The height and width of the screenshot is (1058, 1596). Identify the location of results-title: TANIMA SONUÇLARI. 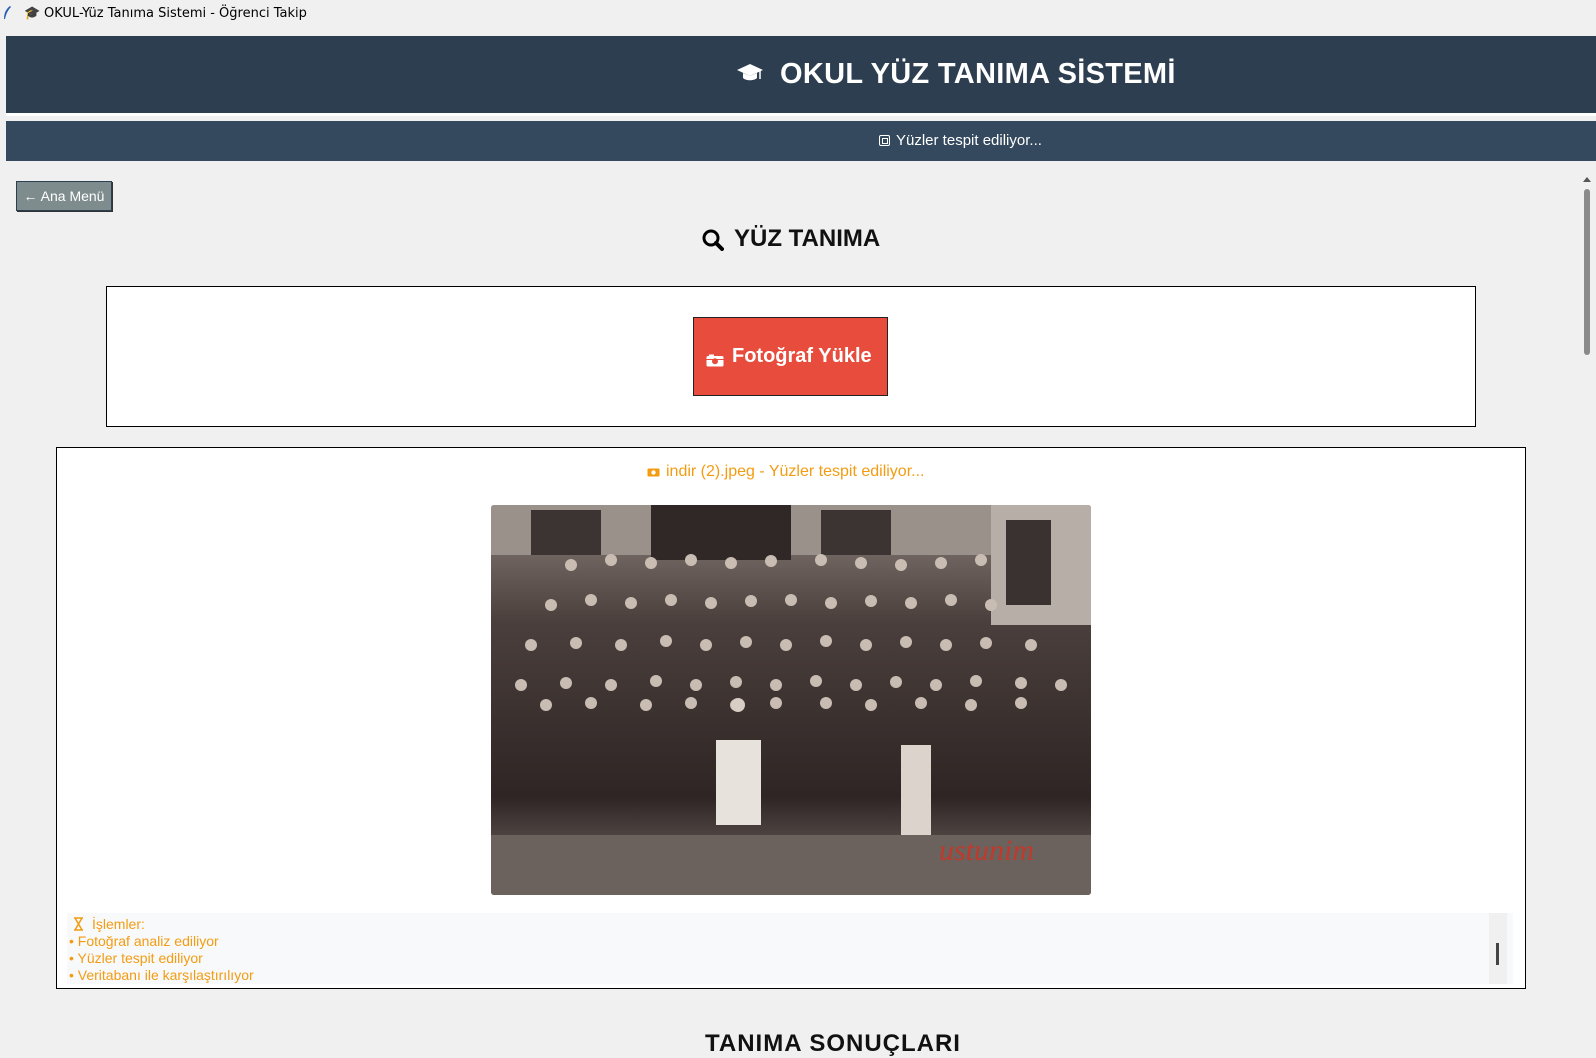
(833, 1043).